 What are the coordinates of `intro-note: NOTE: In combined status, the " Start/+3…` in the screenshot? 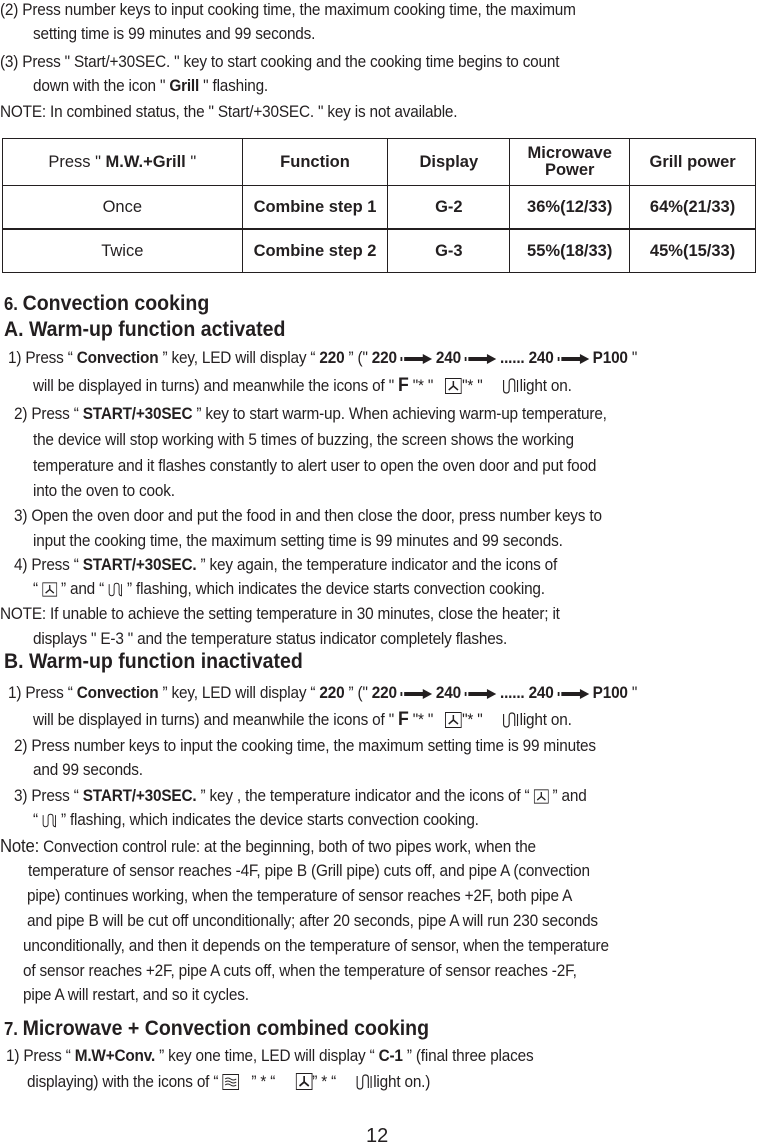 It's located at (229, 112).